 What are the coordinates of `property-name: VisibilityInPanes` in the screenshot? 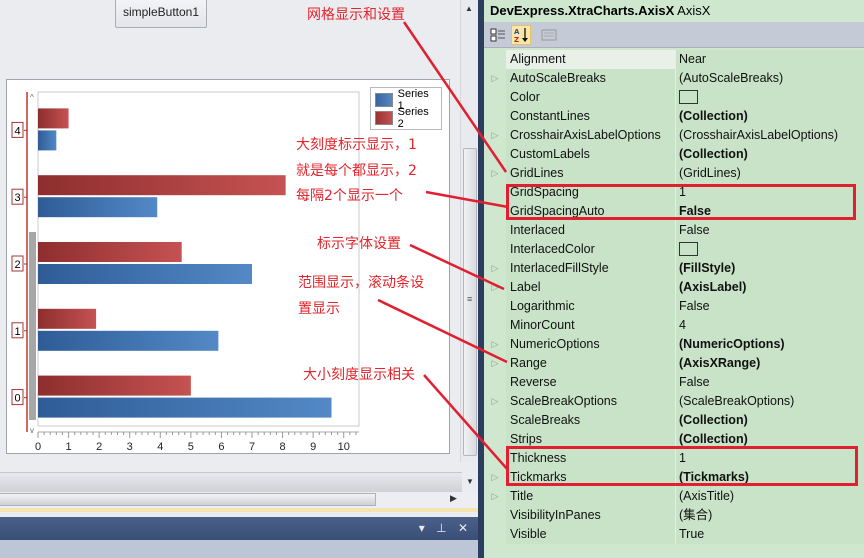 It's located at (591, 515).